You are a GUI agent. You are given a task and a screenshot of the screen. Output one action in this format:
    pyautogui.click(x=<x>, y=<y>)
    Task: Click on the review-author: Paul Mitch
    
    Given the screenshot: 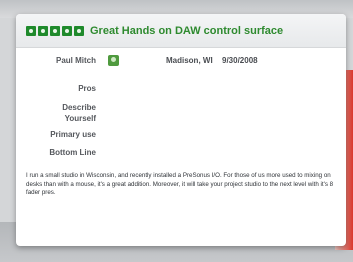 What is the action you would take?
    pyautogui.click(x=76, y=60)
    